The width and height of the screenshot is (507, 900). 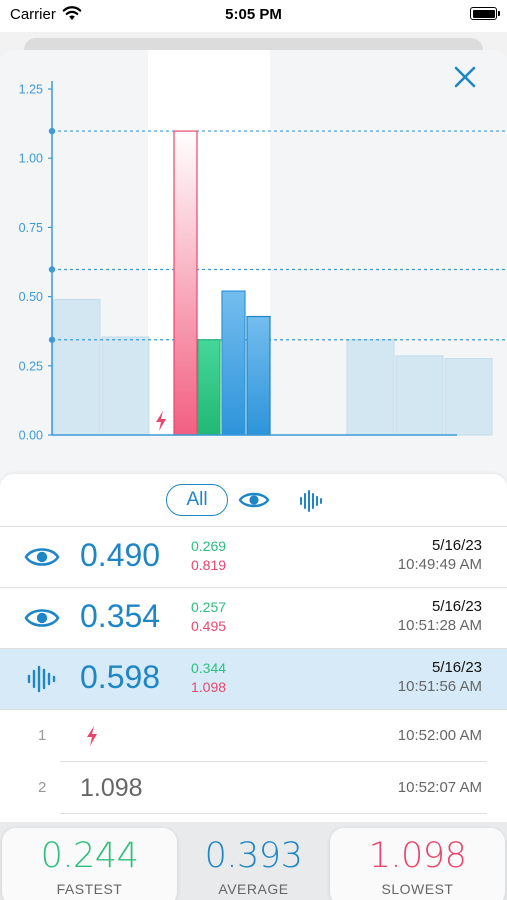 I want to click on battery-icon, so click(x=485, y=13).